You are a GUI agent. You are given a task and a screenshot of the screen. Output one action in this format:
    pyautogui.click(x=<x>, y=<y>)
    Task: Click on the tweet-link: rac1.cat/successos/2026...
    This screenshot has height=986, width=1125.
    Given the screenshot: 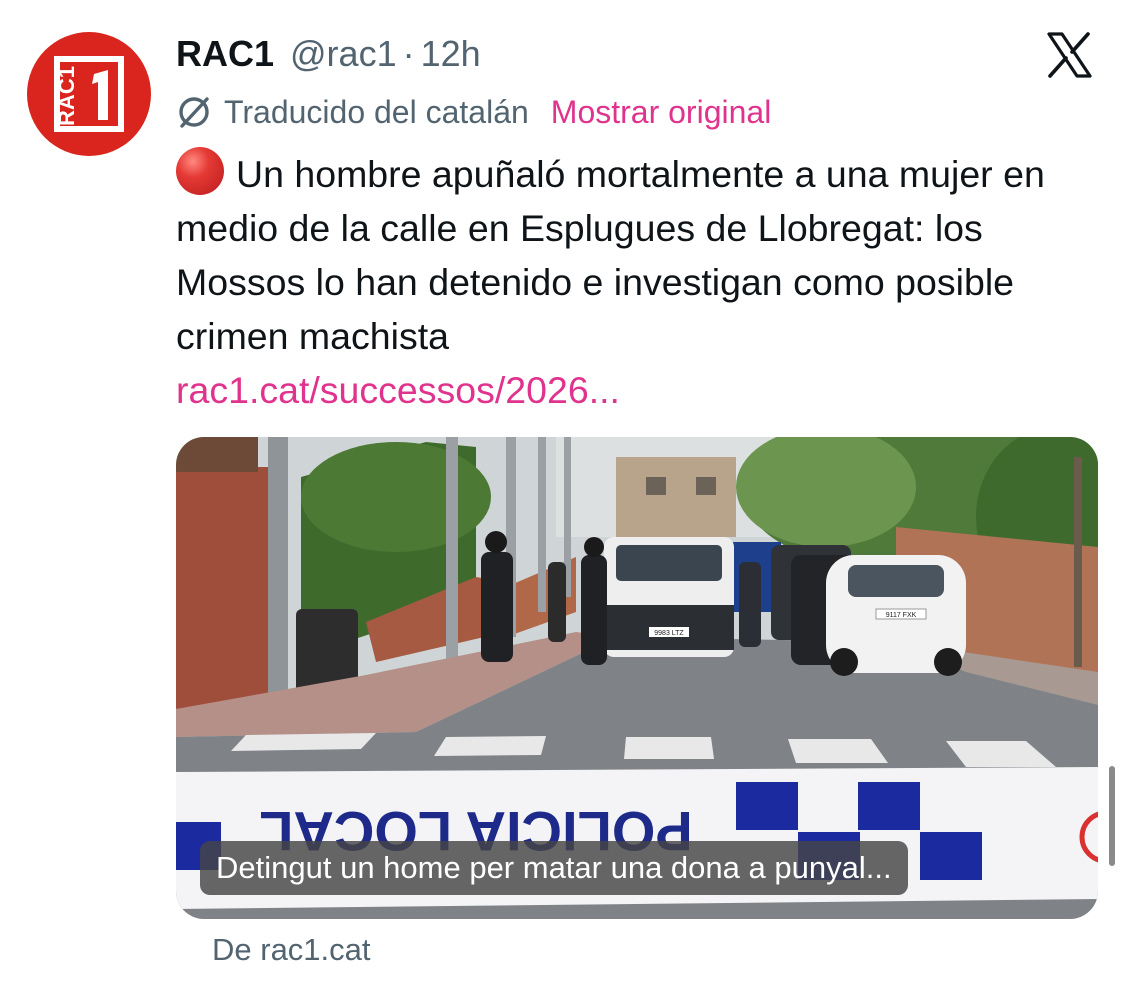 What is the action you would take?
    pyautogui.click(x=616, y=390)
    